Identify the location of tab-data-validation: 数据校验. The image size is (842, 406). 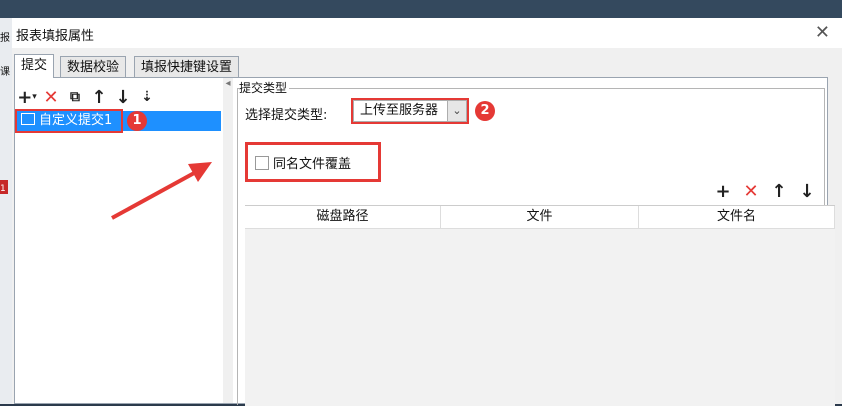
(93, 67).